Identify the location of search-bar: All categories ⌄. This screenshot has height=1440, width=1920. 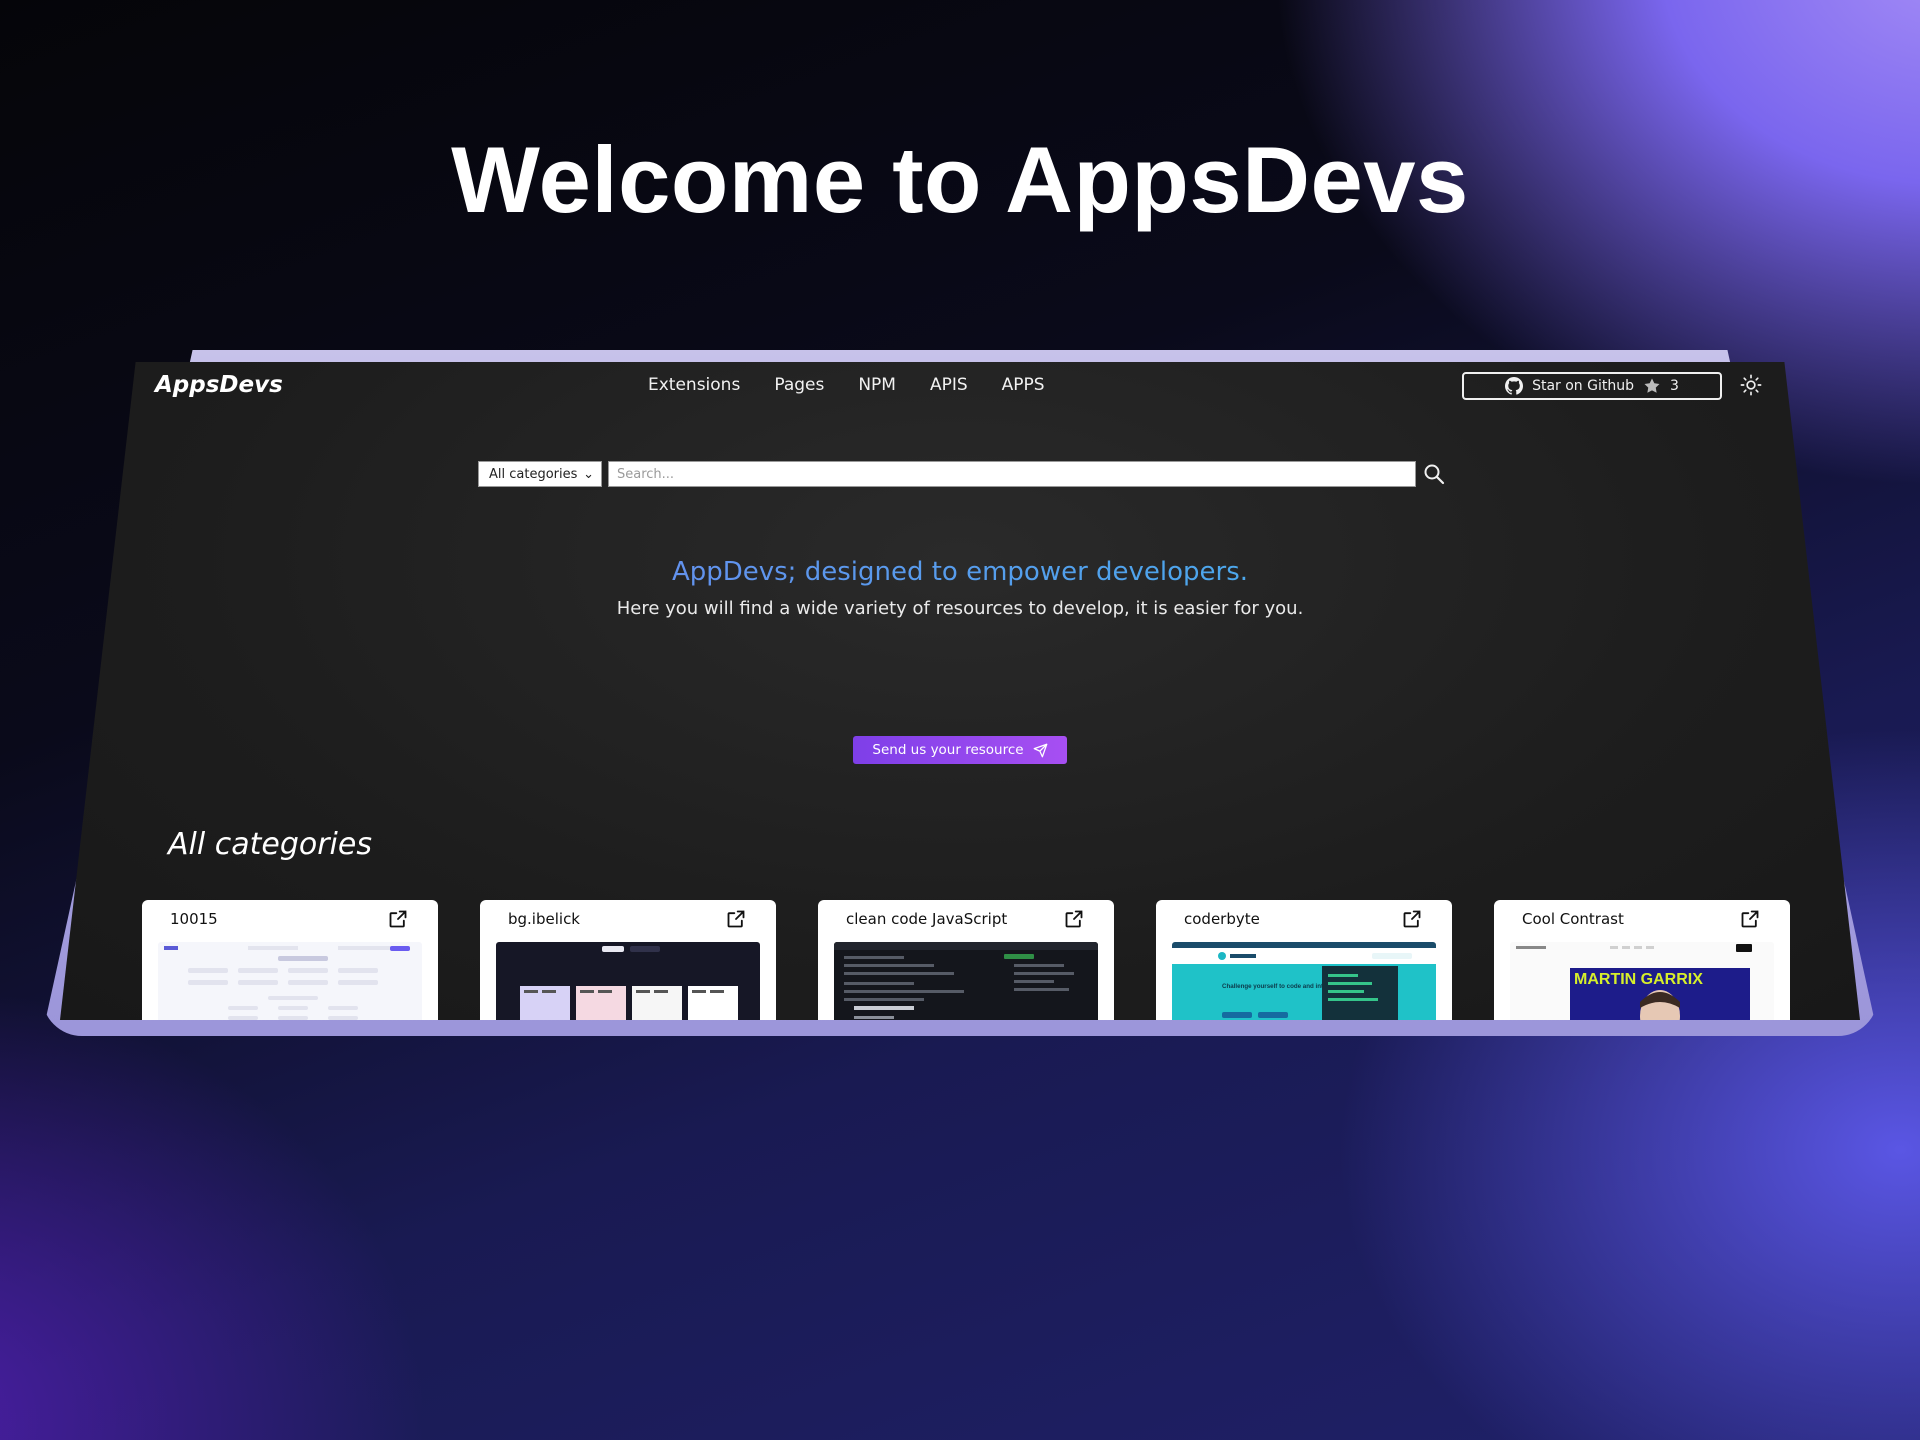
(962, 474).